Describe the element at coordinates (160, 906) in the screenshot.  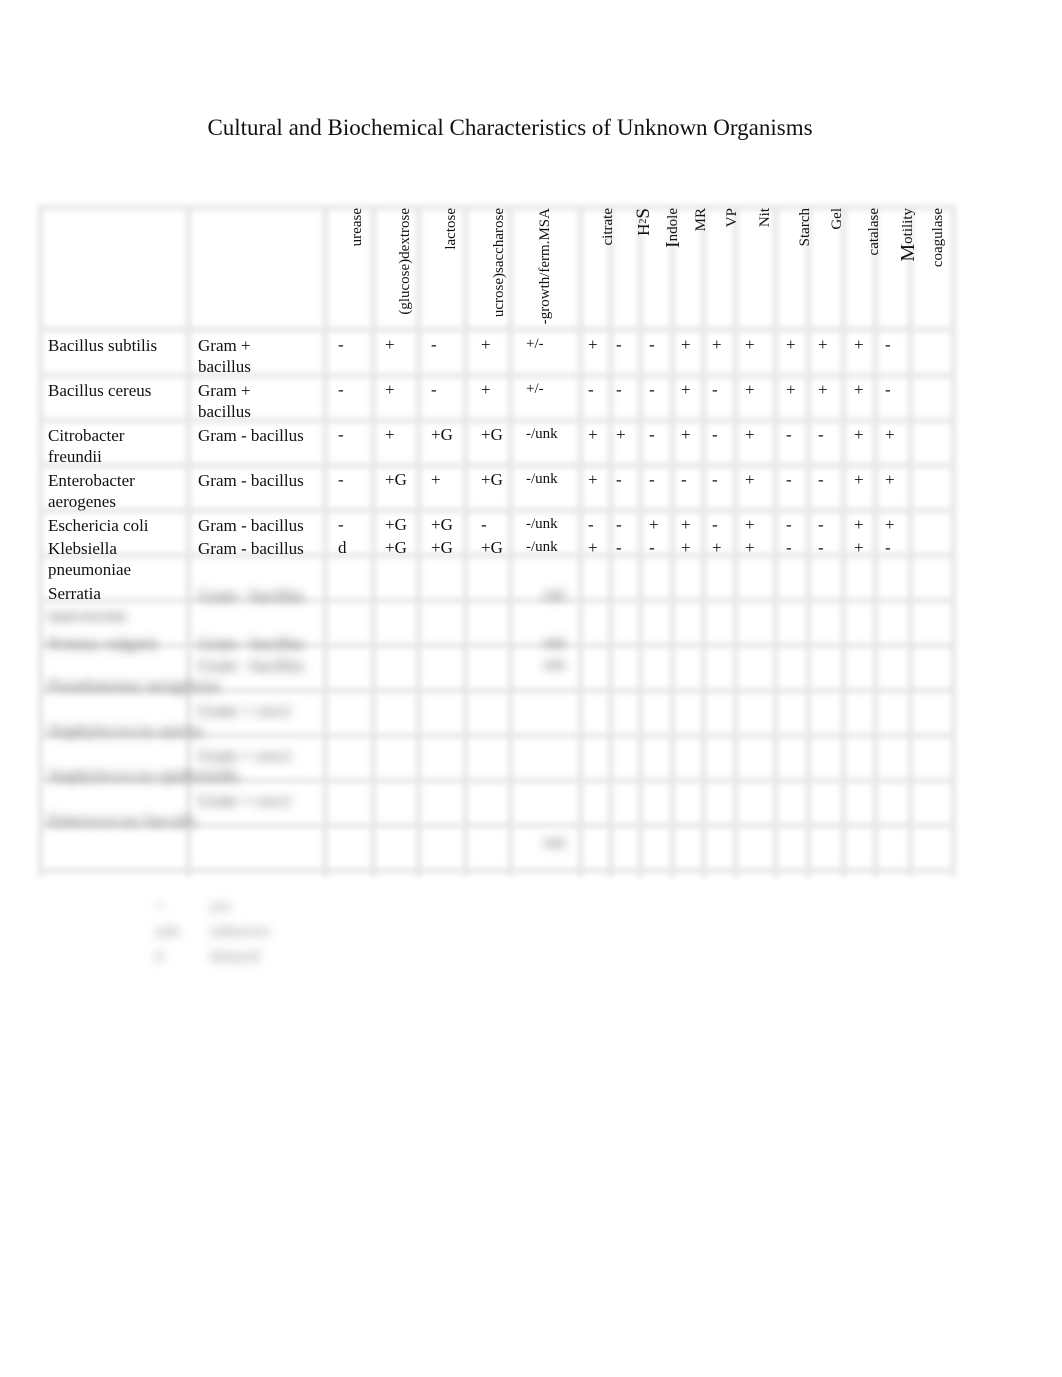
I see `legend-key: +` at that location.